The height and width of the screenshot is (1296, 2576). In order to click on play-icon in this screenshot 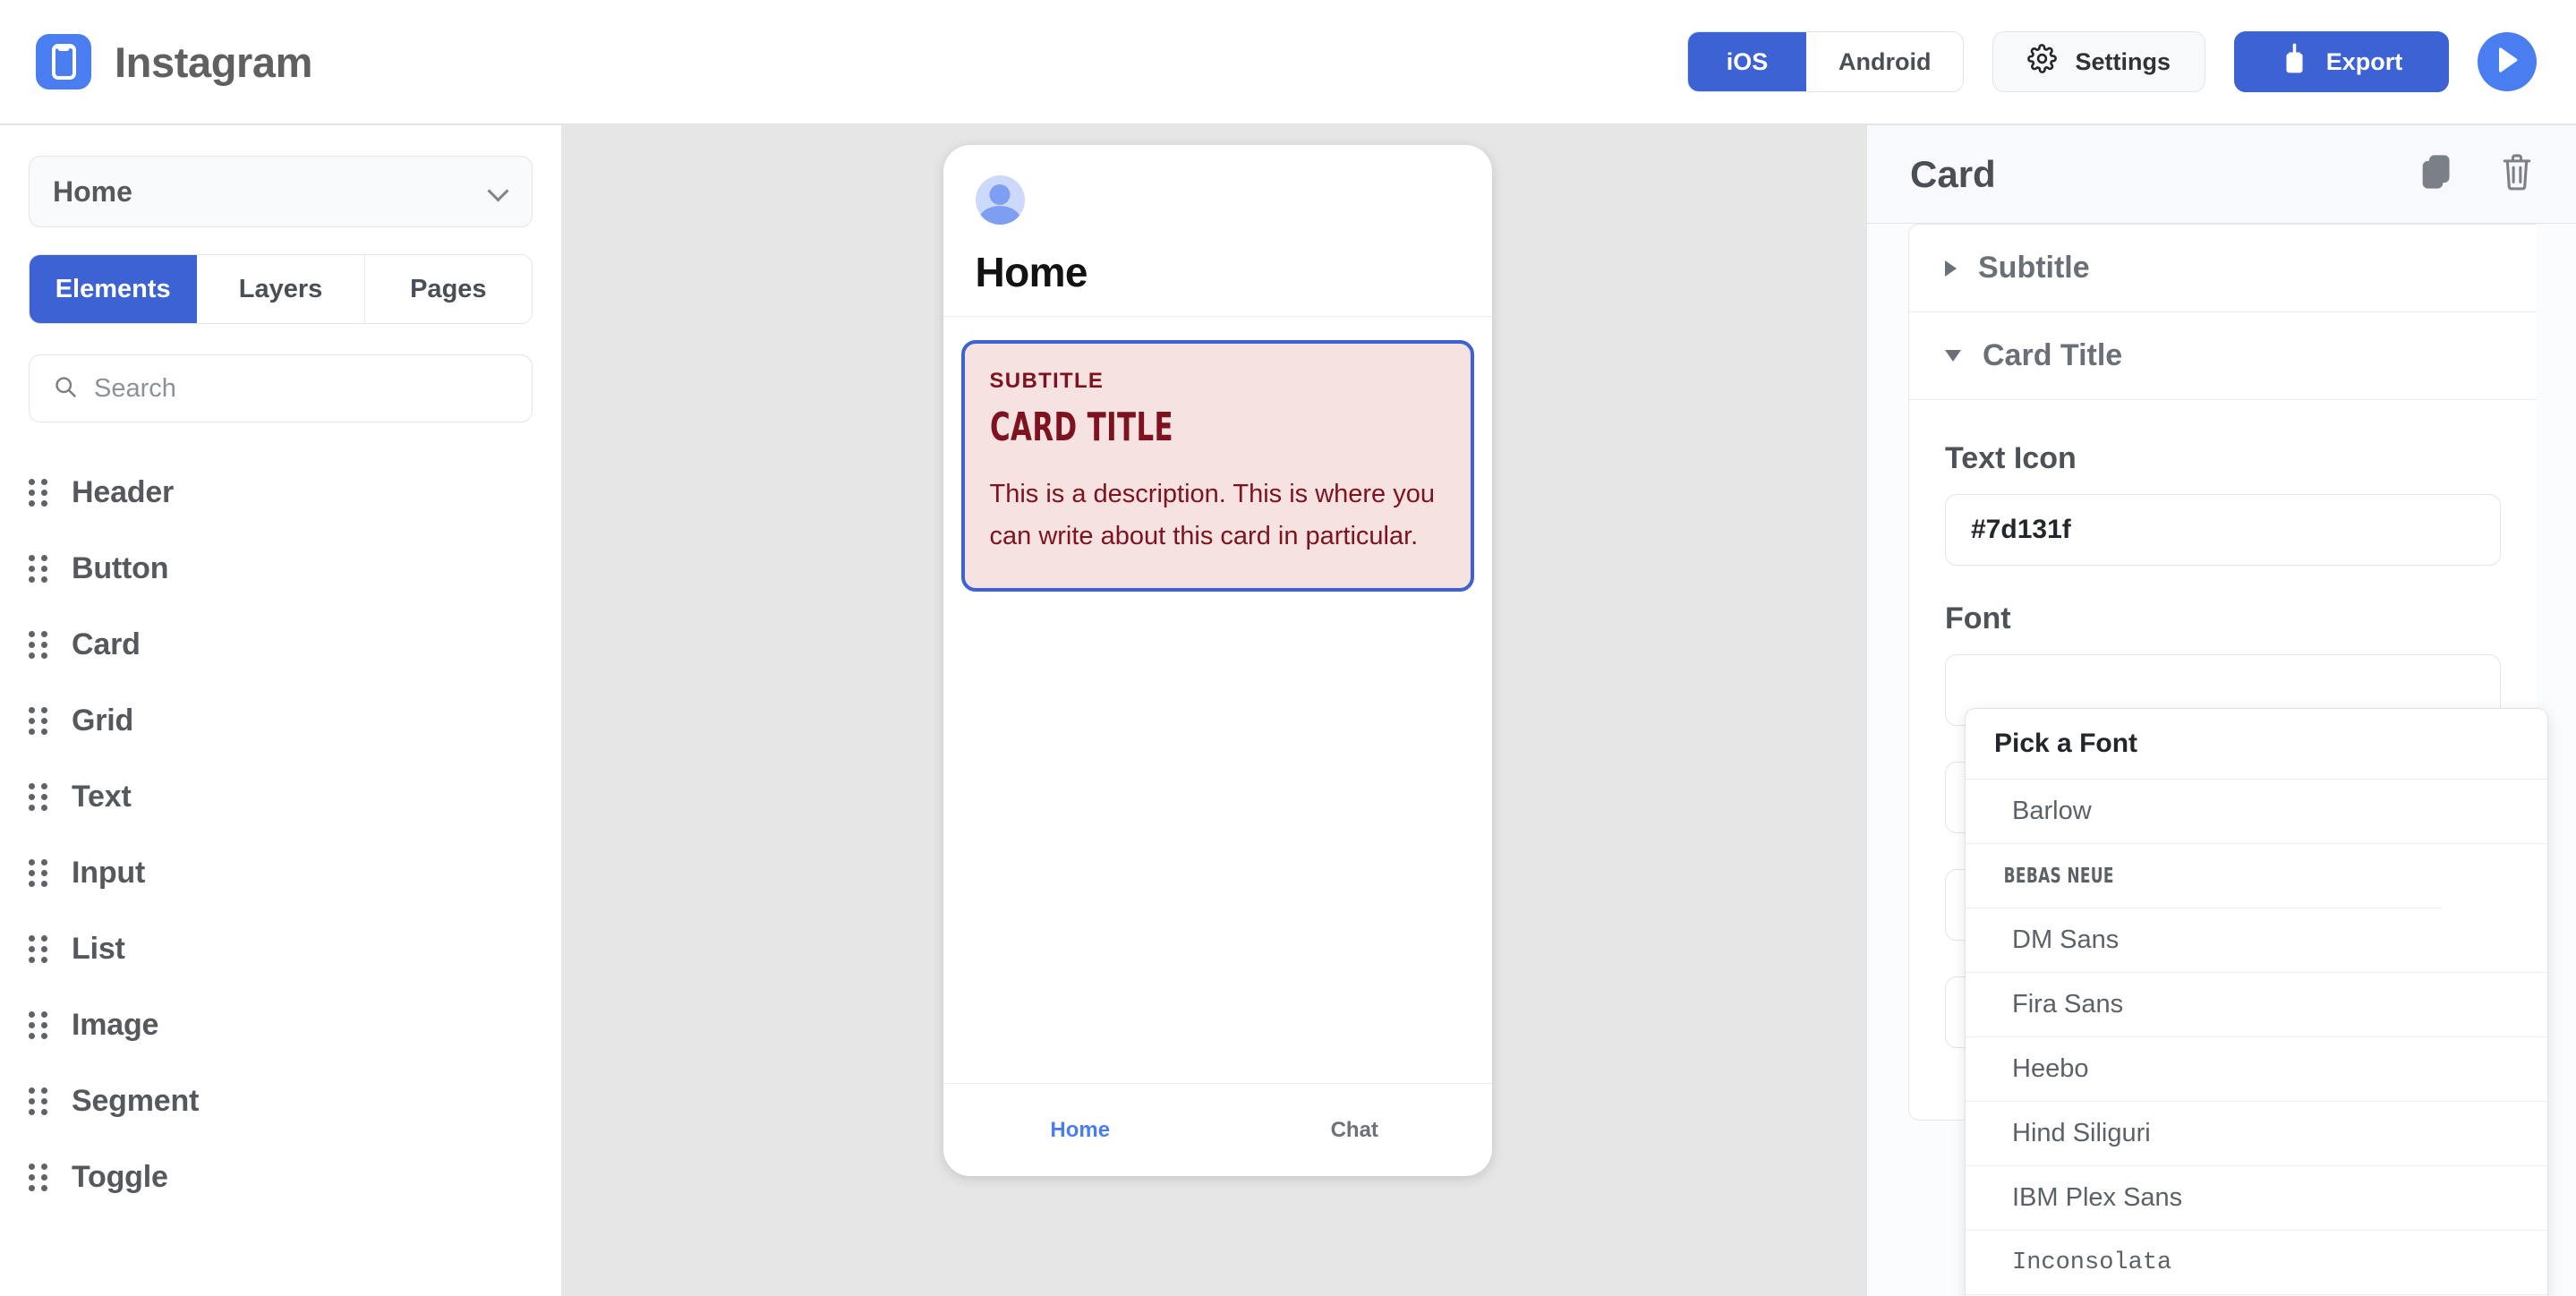, I will do `click(2507, 63)`.